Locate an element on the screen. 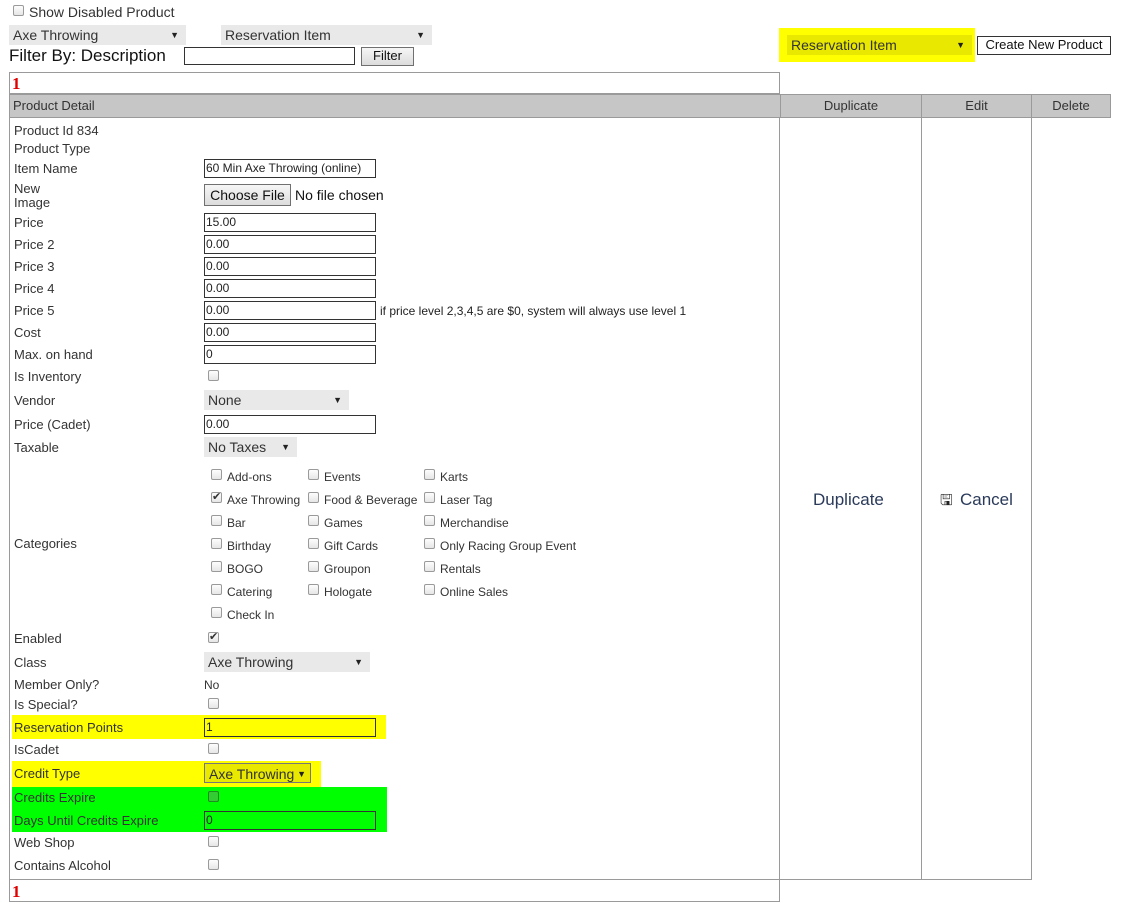  class-select: Axe Throwing ▼ is located at coordinates (287, 662).